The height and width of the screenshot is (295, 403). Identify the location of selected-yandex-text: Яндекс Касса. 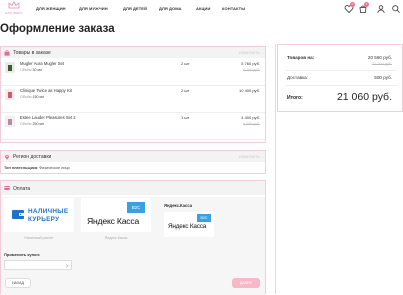
(187, 226).